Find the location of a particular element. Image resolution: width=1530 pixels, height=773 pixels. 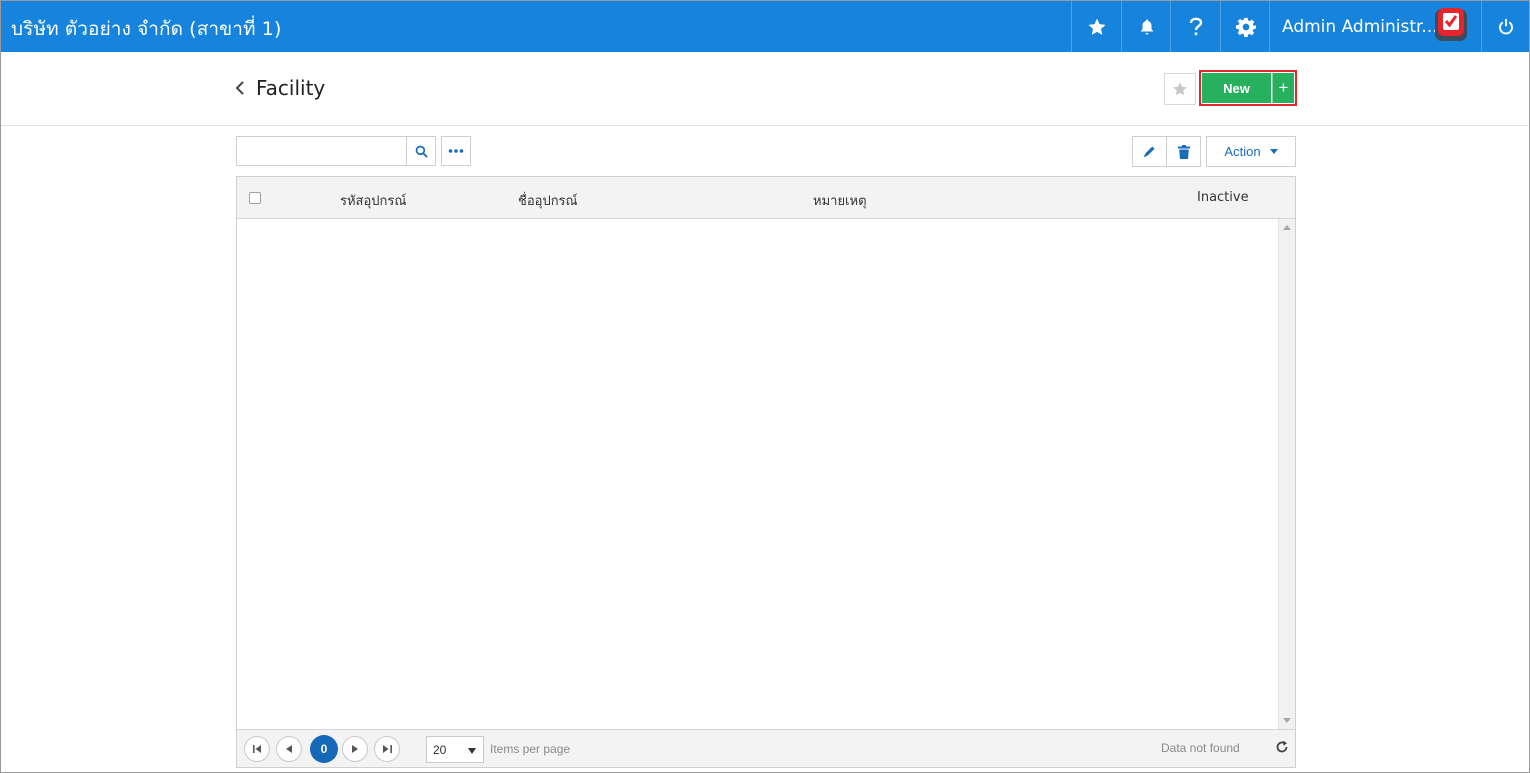

pencil-icon is located at coordinates (1149, 152).